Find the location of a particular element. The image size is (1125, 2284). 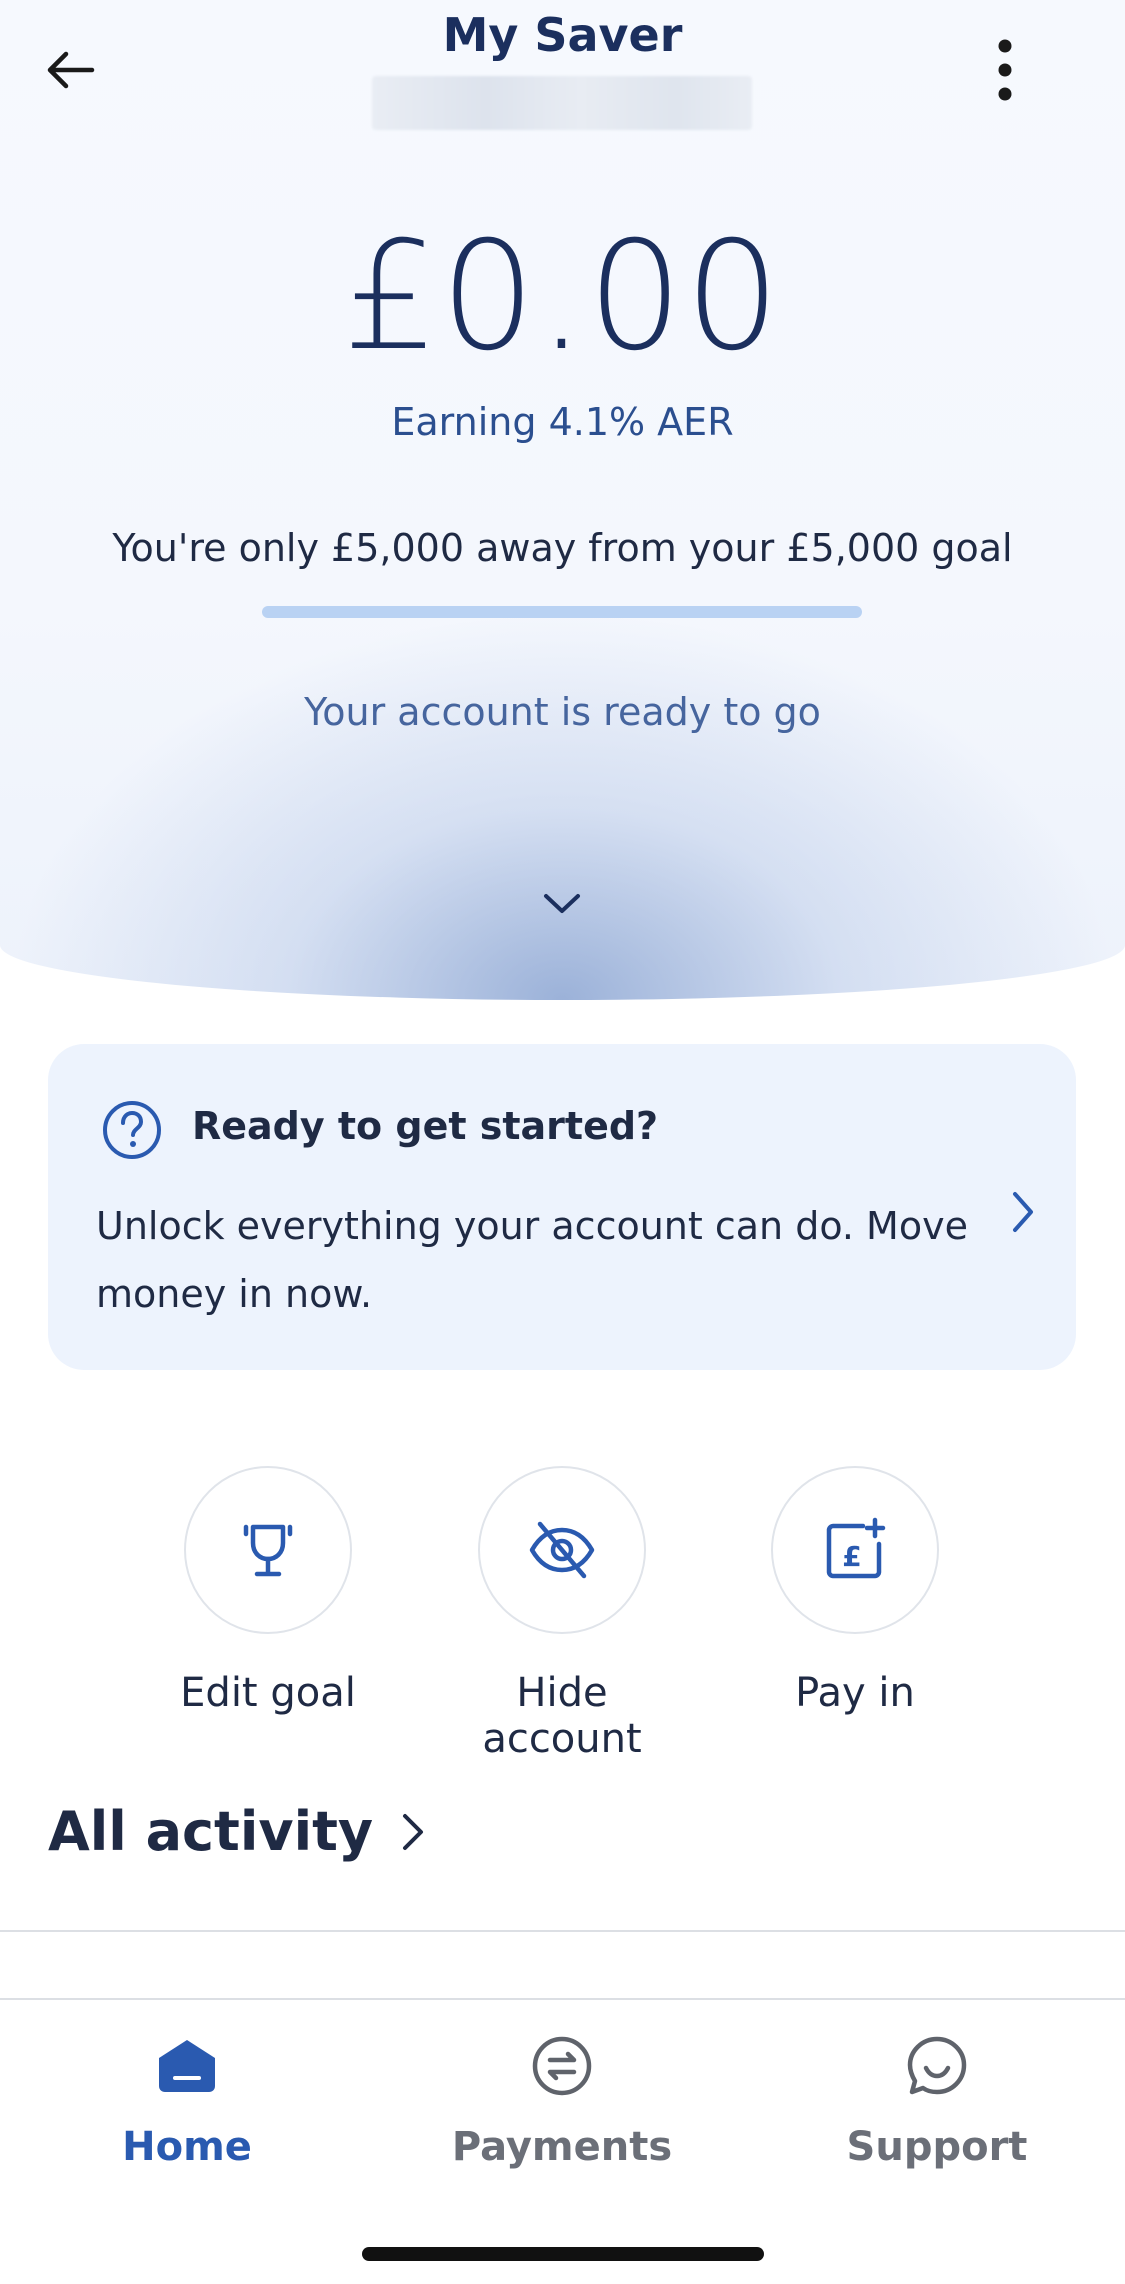

more-vertical-icon is located at coordinates (1005, 70).